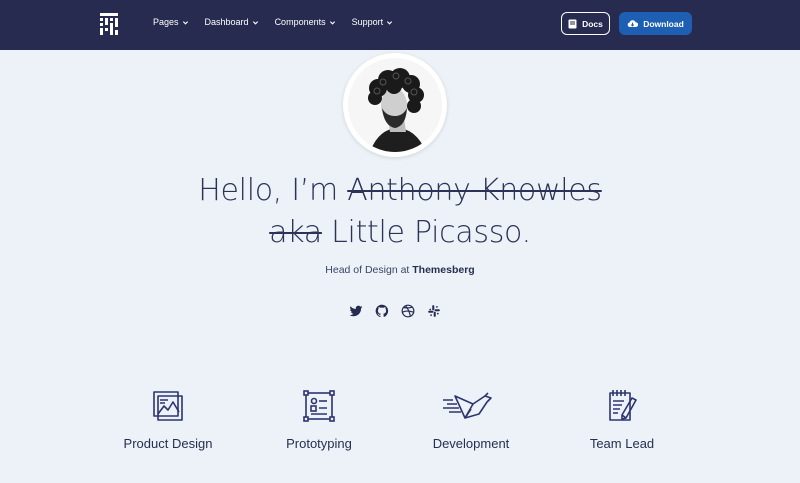 The width and height of the screenshot is (800, 483). I want to click on profile-avatar, so click(395, 105).